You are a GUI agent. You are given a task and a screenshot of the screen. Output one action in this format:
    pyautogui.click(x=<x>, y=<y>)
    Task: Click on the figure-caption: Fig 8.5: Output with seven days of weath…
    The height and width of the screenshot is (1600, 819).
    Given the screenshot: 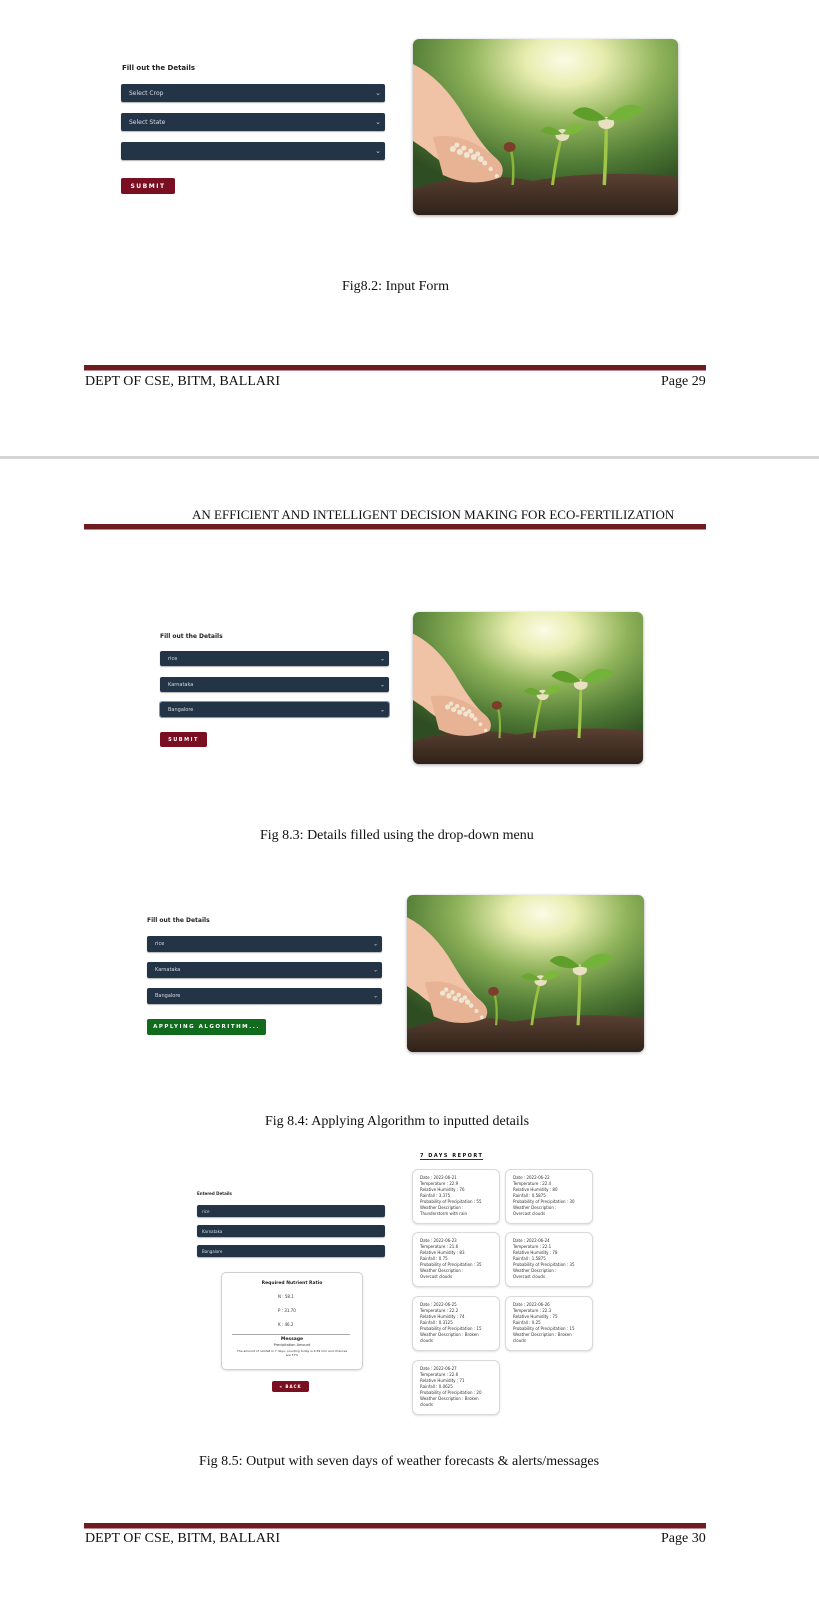 What is the action you would take?
    pyautogui.click(x=399, y=1461)
    